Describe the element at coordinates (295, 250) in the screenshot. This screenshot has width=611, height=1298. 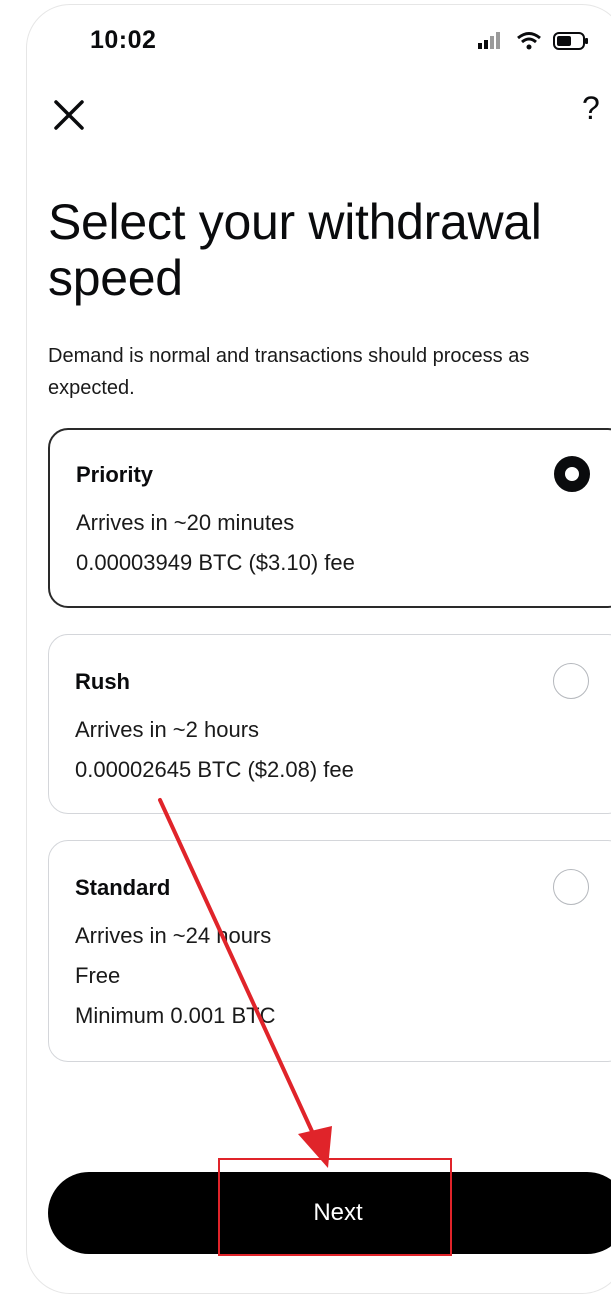
I see `page-title: Select your withdrawal speed` at that location.